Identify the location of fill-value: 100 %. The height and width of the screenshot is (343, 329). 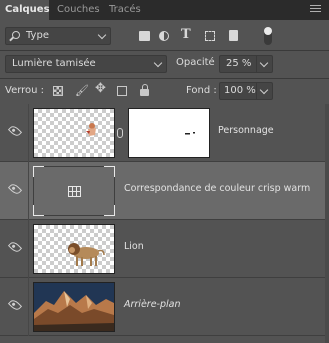
(240, 90).